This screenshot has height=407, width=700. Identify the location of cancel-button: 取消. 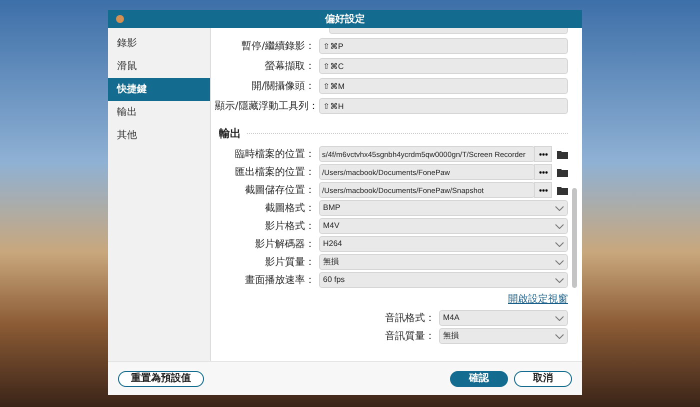
(543, 378).